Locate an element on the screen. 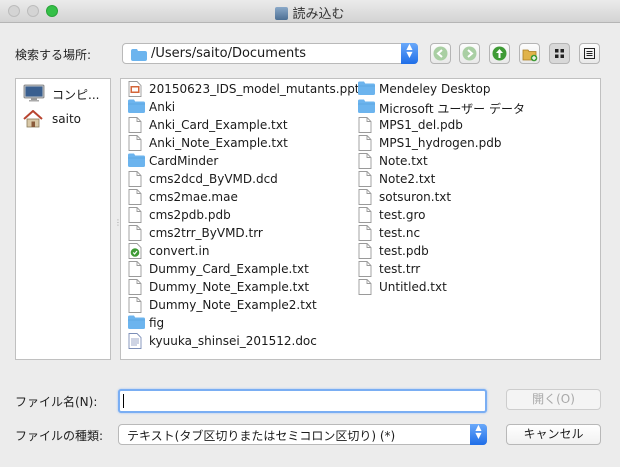  presentation-icon is located at coordinates (135, 90).